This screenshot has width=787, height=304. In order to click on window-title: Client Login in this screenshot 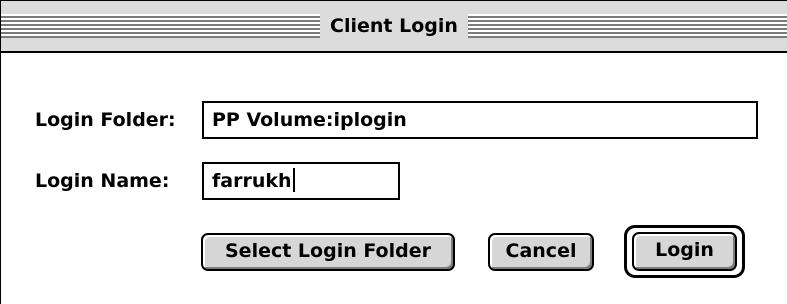, I will do `click(394, 26)`.